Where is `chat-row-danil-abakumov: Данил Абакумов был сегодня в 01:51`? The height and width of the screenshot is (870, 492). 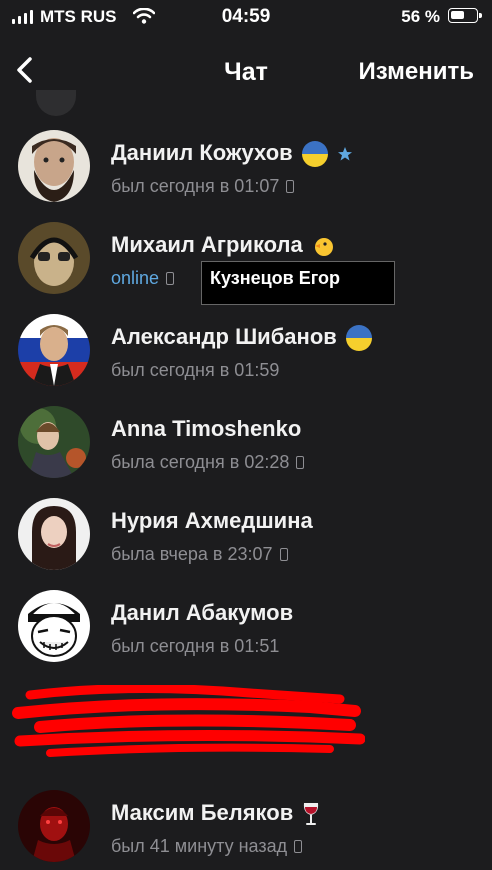
chat-row-danil-abakumov: Данил Абакумов был сегодня в 01:51 is located at coordinates (246, 624).